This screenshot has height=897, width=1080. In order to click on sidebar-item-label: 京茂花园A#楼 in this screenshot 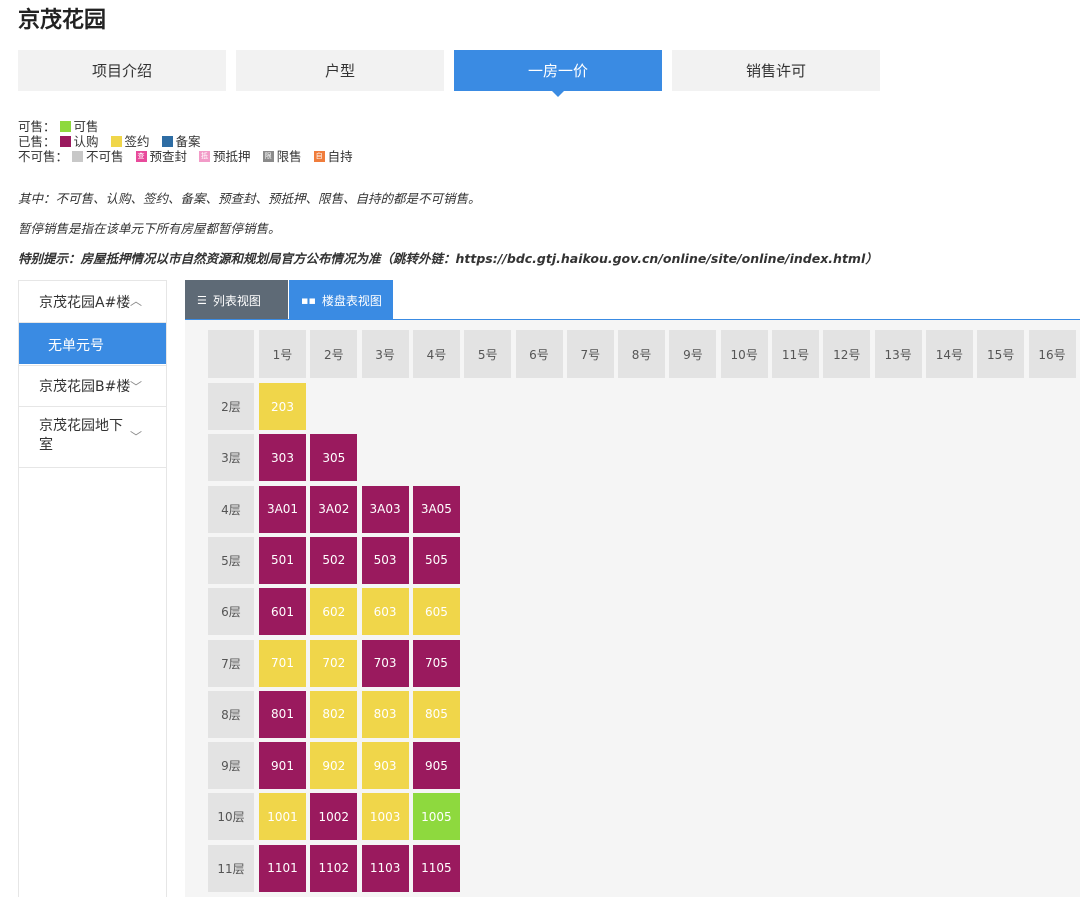, I will do `click(84, 302)`.